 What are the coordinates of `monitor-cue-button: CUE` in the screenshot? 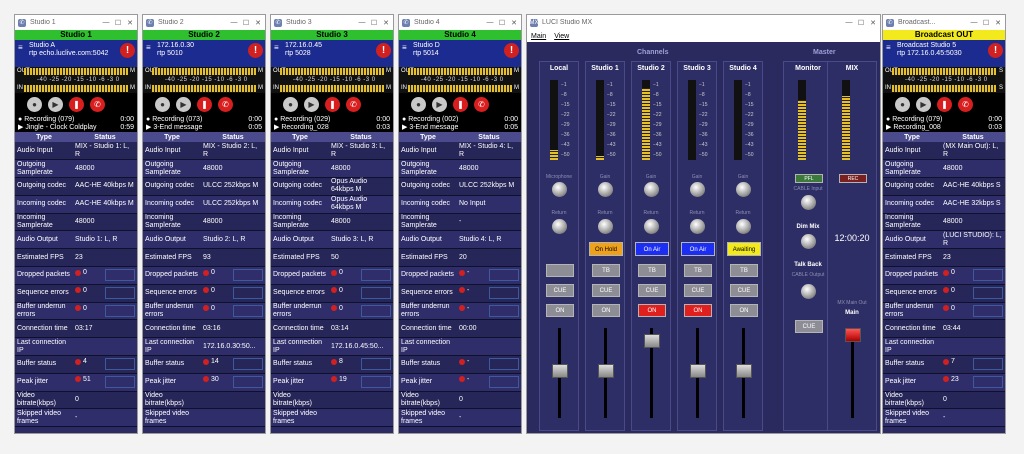 It's located at (809, 326).